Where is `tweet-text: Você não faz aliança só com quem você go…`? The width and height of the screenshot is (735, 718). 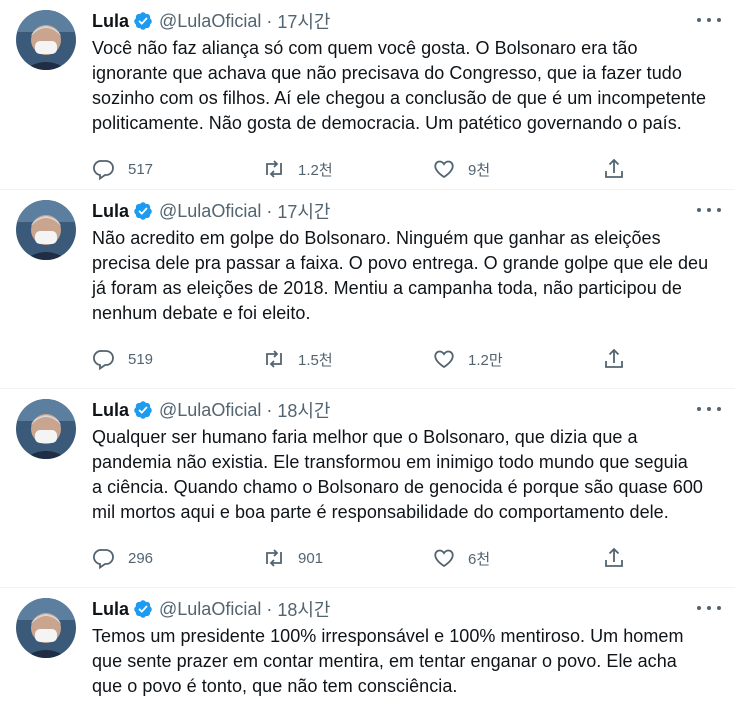 tweet-text: Você não faz aliança só com quem você go… is located at coordinates (402, 86).